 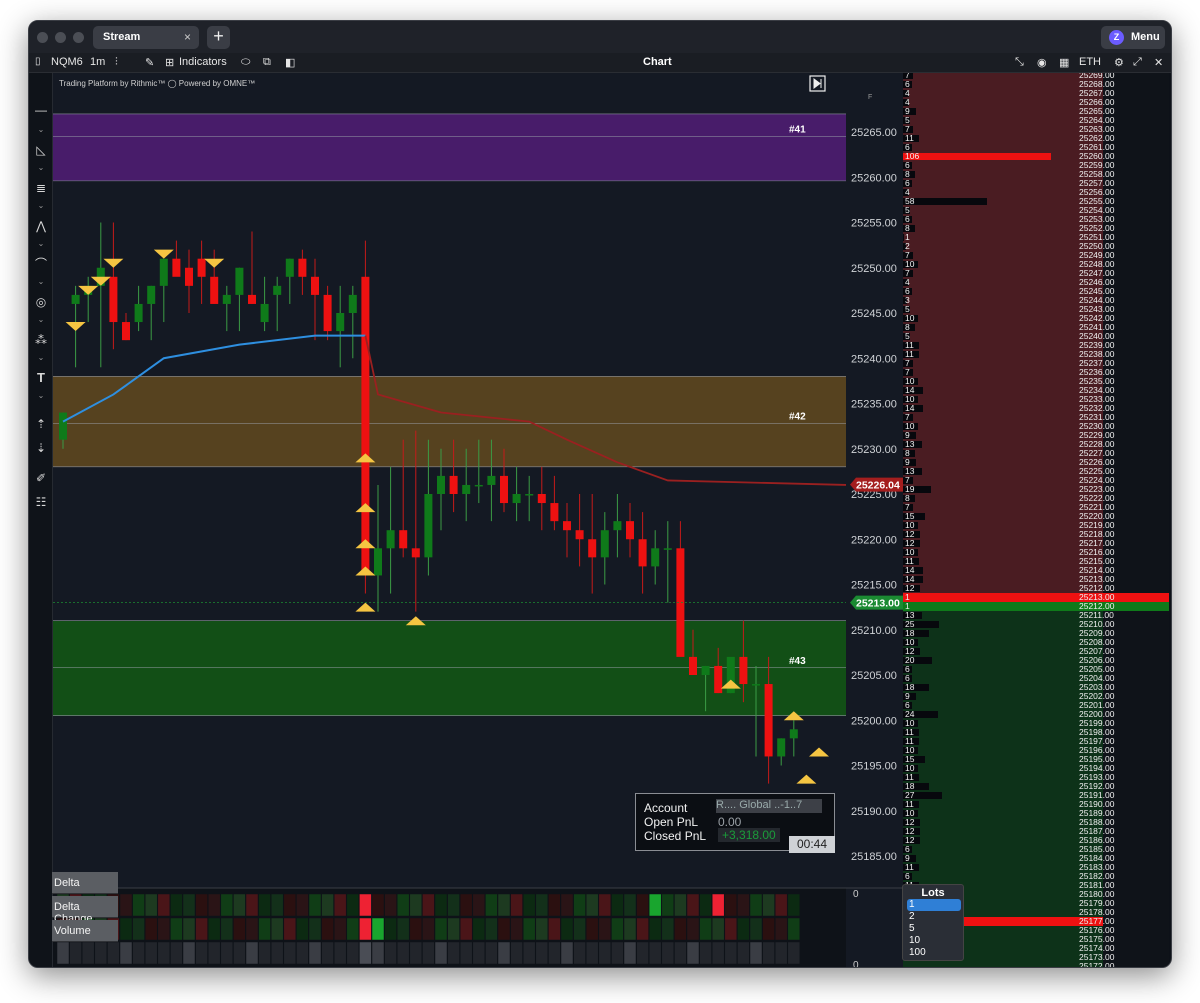 I want to click on dom-row: 58 25255.00, so click(x=1036, y=201).